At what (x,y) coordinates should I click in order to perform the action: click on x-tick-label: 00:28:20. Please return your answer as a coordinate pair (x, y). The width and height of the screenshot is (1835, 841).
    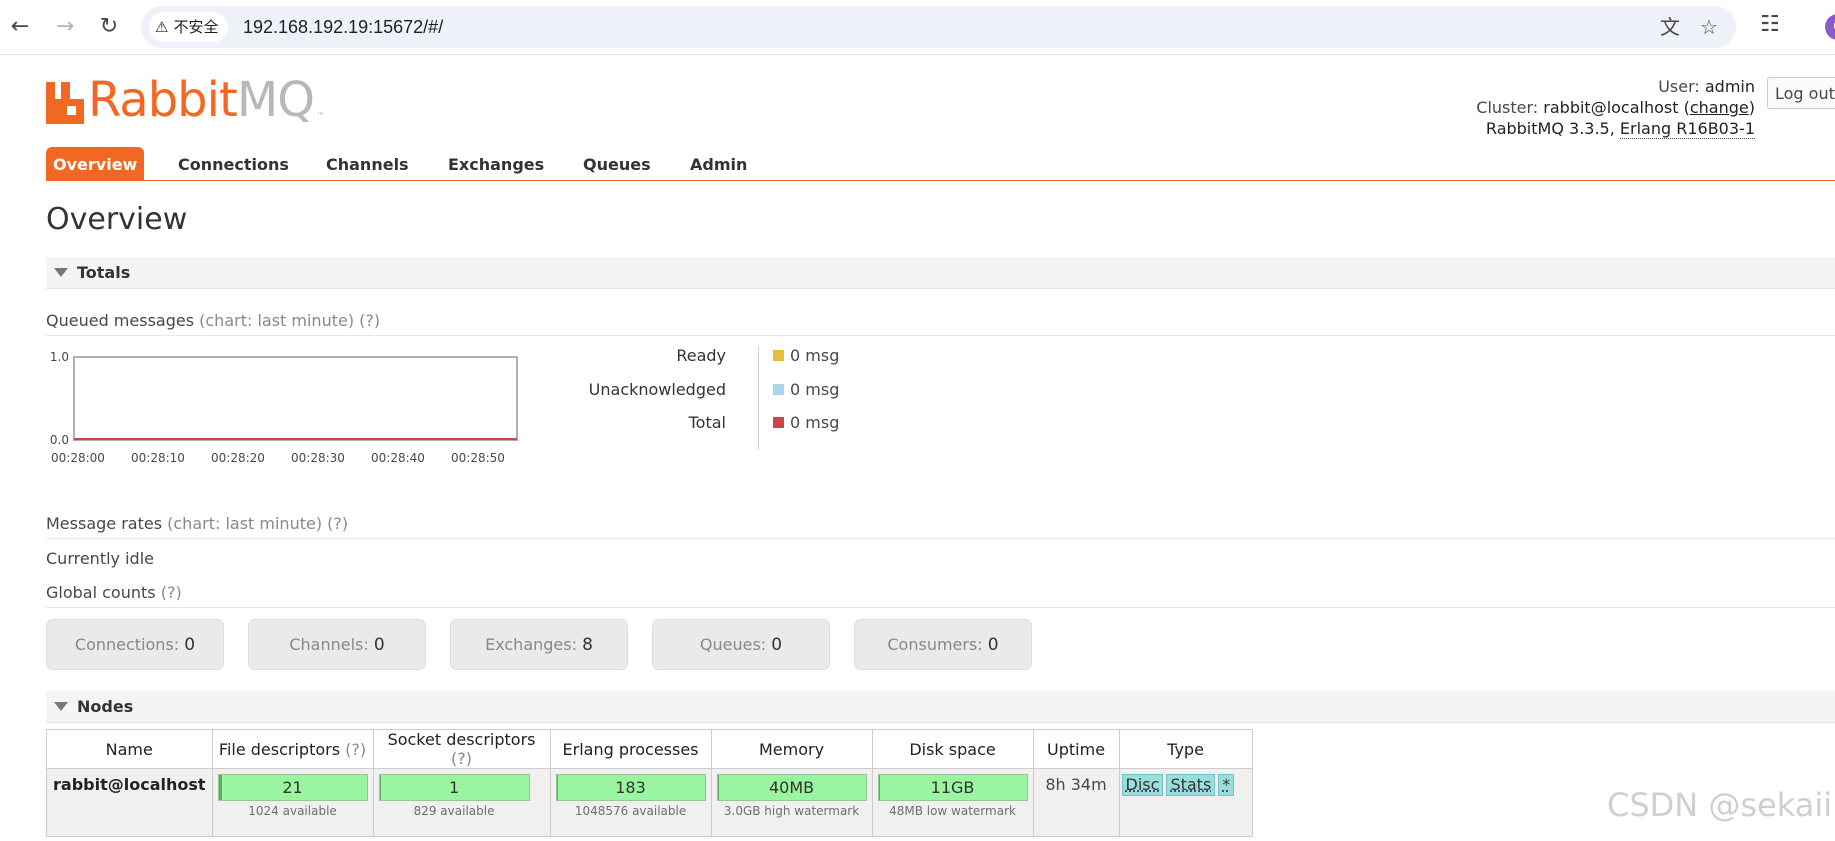
    Looking at the image, I should click on (238, 458).